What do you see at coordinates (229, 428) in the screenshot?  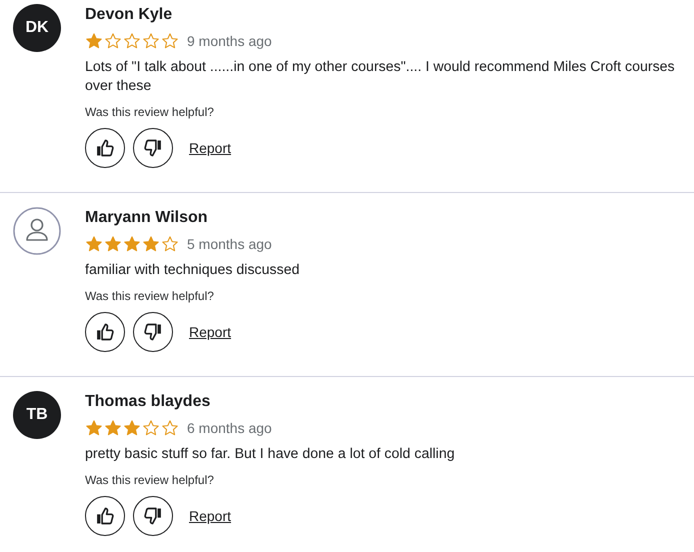 I see `review-date: 6 months ago` at bounding box center [229, 428].